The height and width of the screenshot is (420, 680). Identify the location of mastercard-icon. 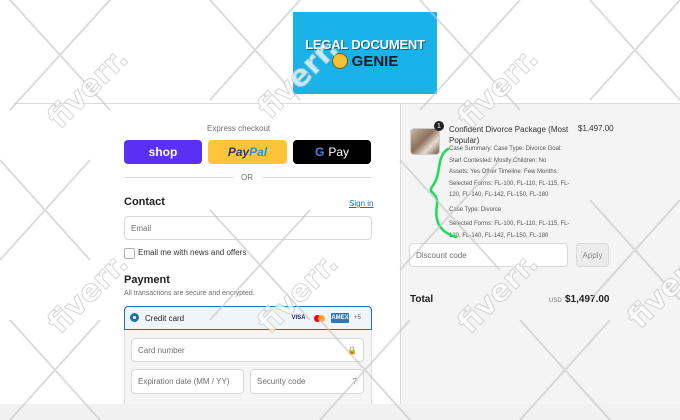
(319, 318).